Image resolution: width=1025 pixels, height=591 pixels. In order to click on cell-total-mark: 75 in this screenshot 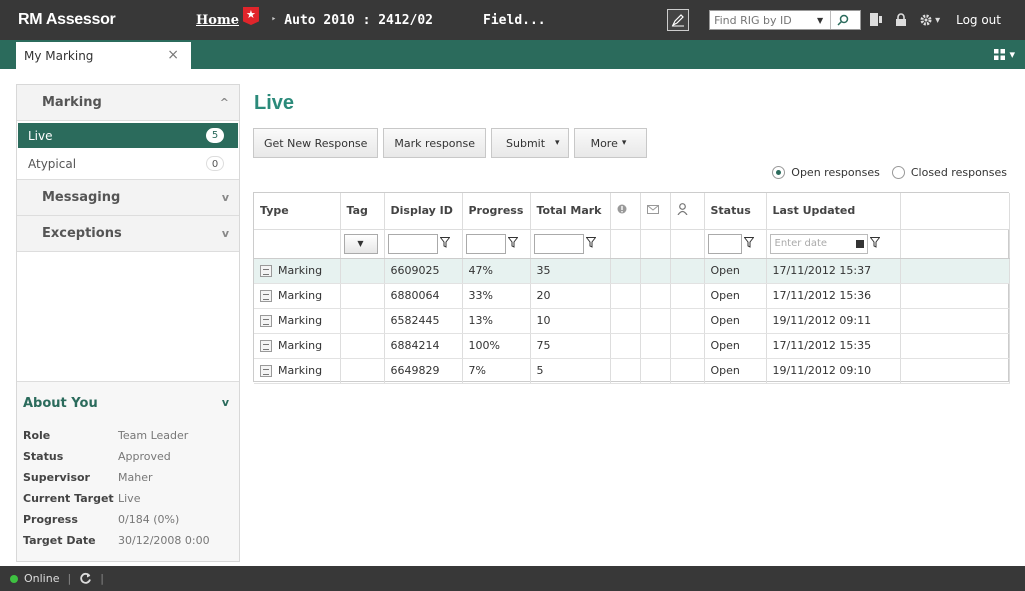, I will do `click(570, 346)`.